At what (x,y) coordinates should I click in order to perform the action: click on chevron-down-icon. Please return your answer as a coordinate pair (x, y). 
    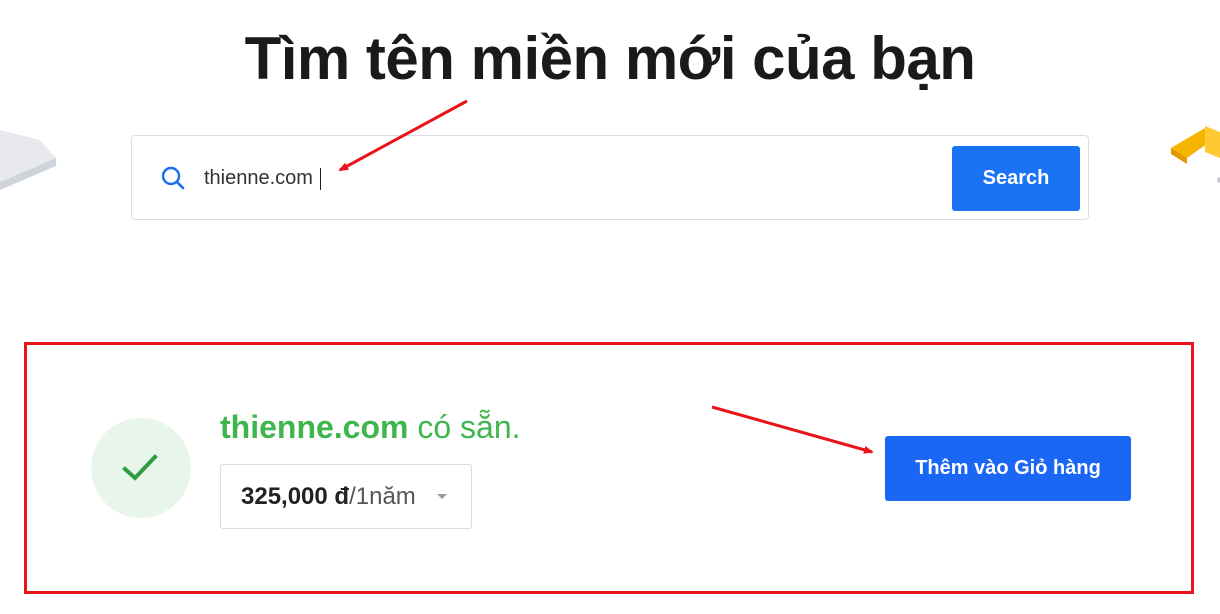
    Looking at the image, I should click on (442, 496).